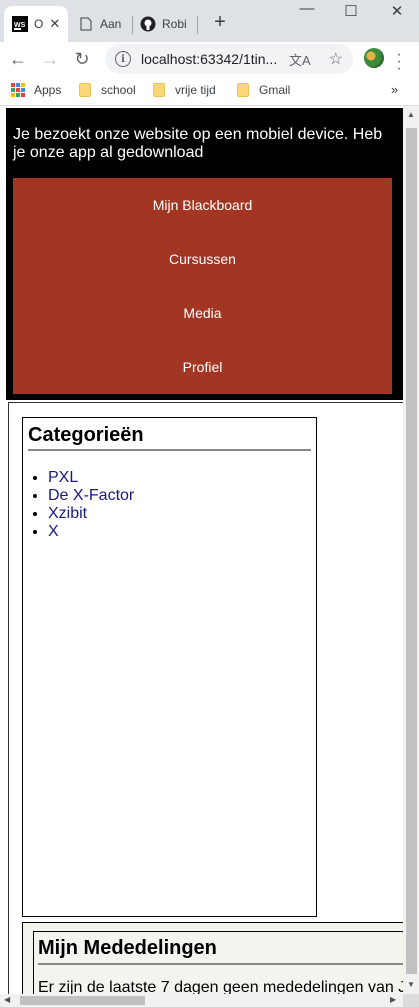 The height and width of the screenshot is (1007, 419). I want to click on category-link: Xzibit, so click(67, 513).